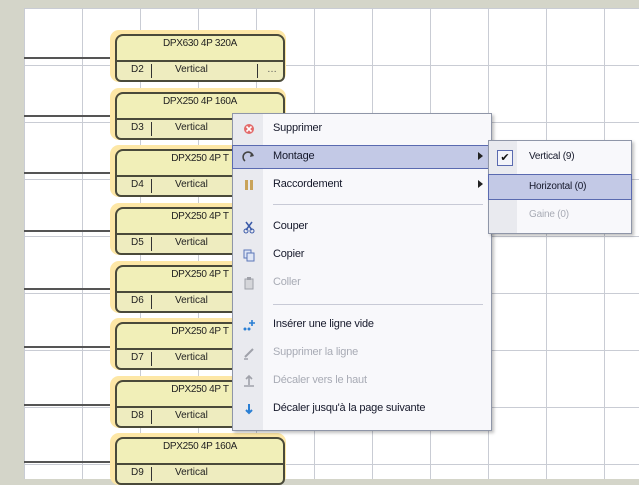  I want to click on menu-item-decaler-page-suivante: Décaler jusqu'à la page suivante, so click(362, 409).